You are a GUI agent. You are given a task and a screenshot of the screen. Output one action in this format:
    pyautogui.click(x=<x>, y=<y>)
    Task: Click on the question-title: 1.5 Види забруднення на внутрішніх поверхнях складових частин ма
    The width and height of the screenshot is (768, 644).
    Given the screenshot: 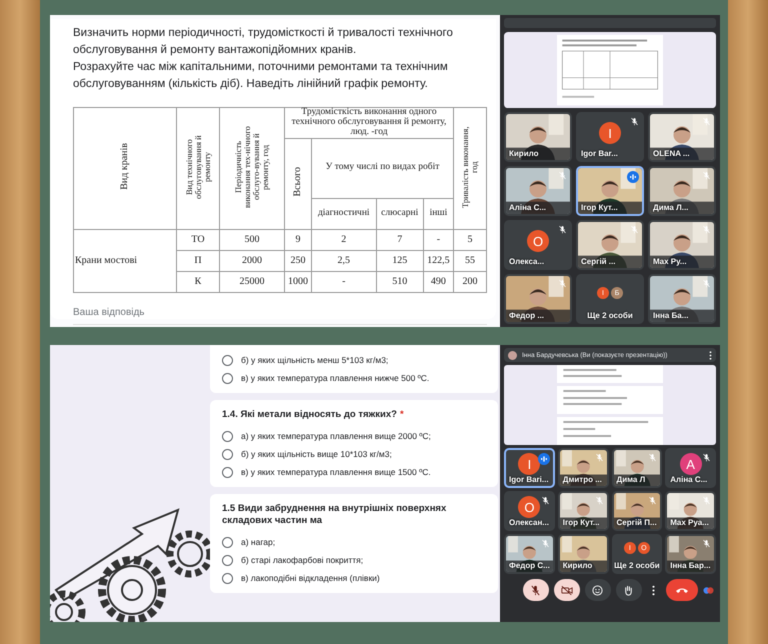 What is the action you would take?
    pyautogui.click(x=334, y=514)
    